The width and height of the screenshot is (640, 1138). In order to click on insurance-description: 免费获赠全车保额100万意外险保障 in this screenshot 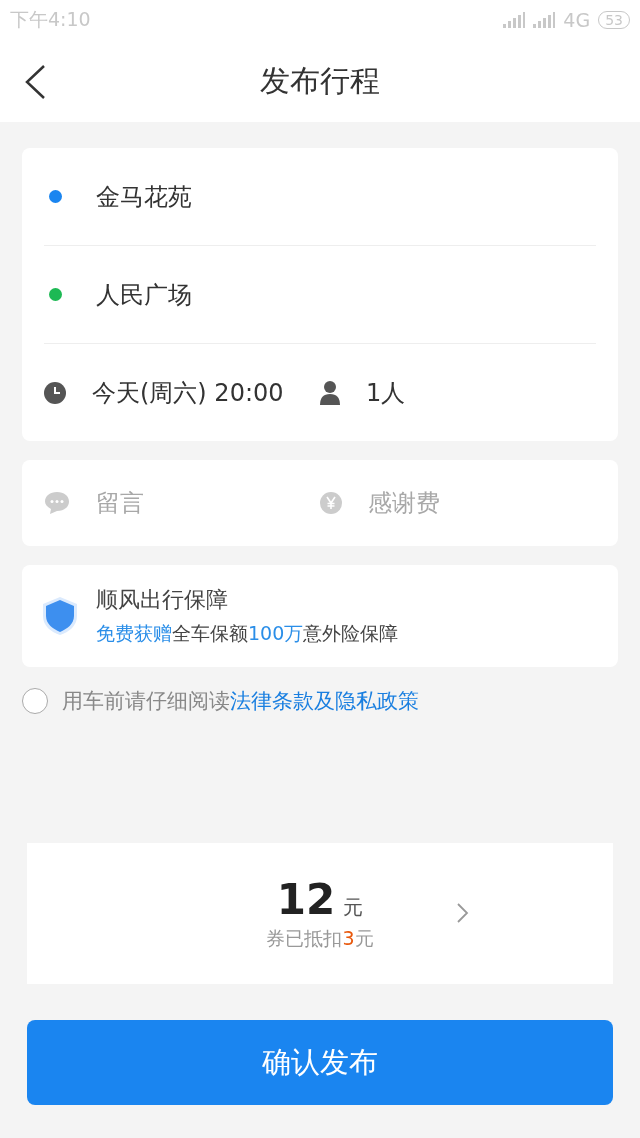, I will do `click(247, 633)`.